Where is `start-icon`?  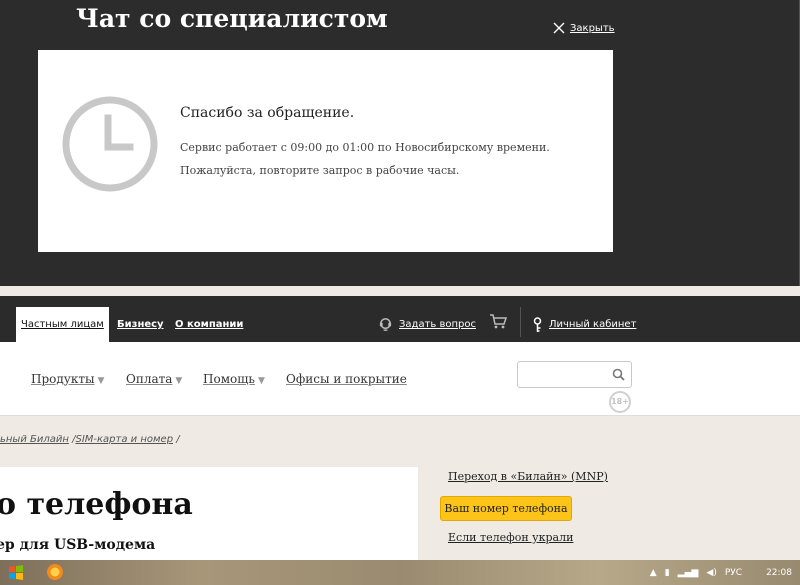
start-icon is located at coordinates (16, 572).